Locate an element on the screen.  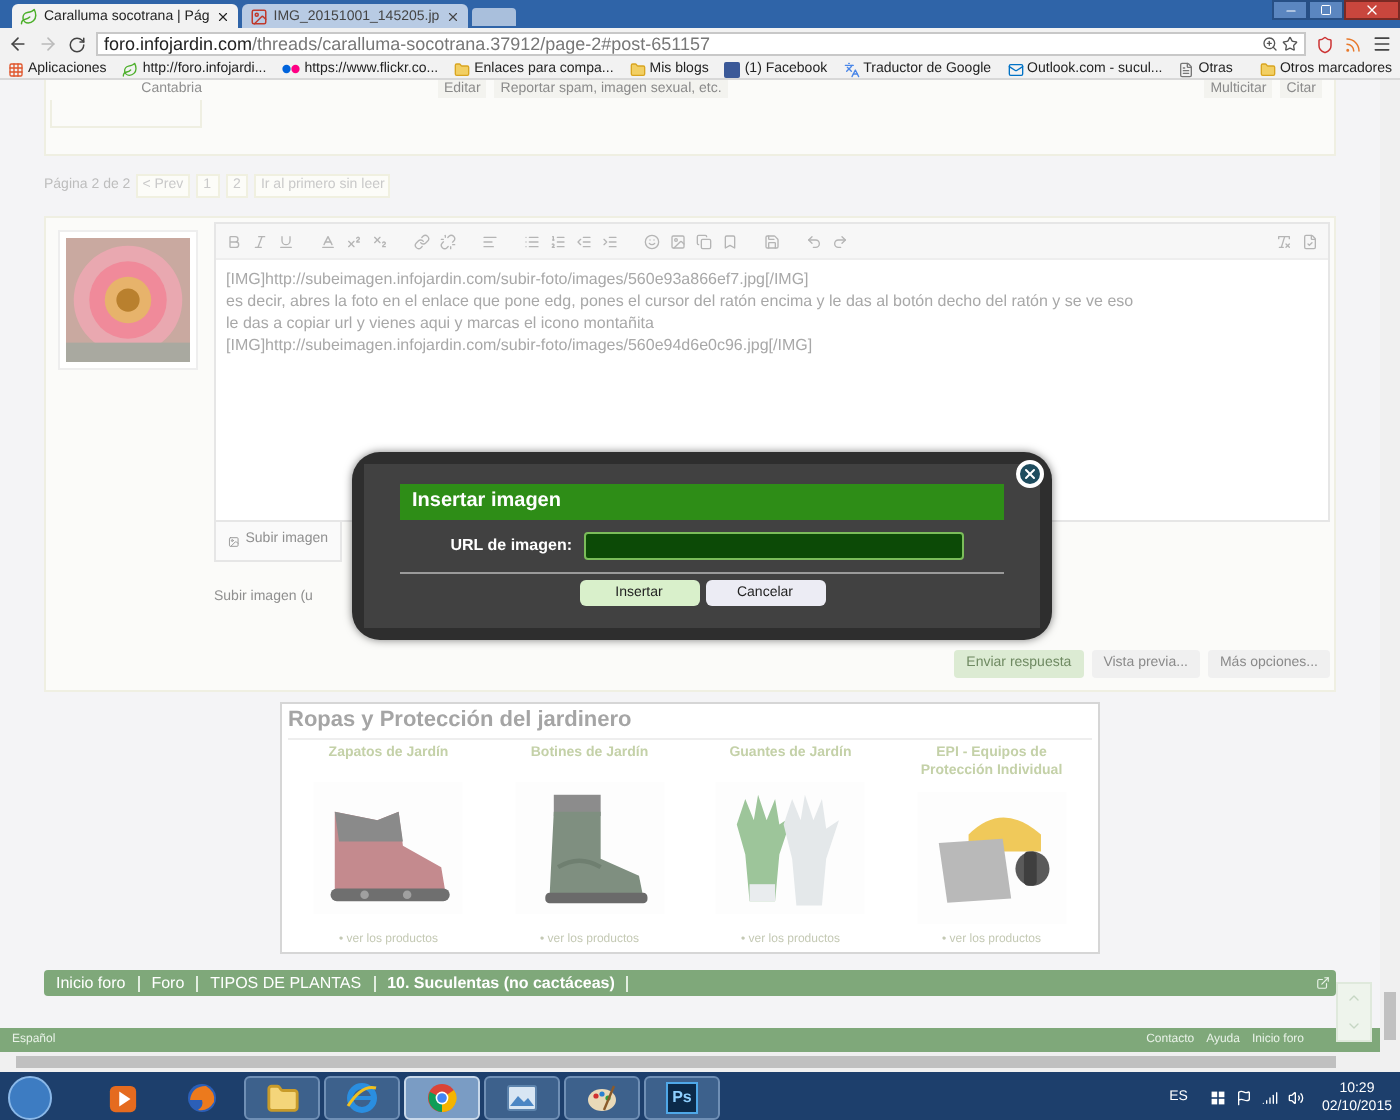
address-field: foro.infojardin.com/threads/caralluma-socotrana.37912/page-2#post-651157 is located at coordinates (701, 44).